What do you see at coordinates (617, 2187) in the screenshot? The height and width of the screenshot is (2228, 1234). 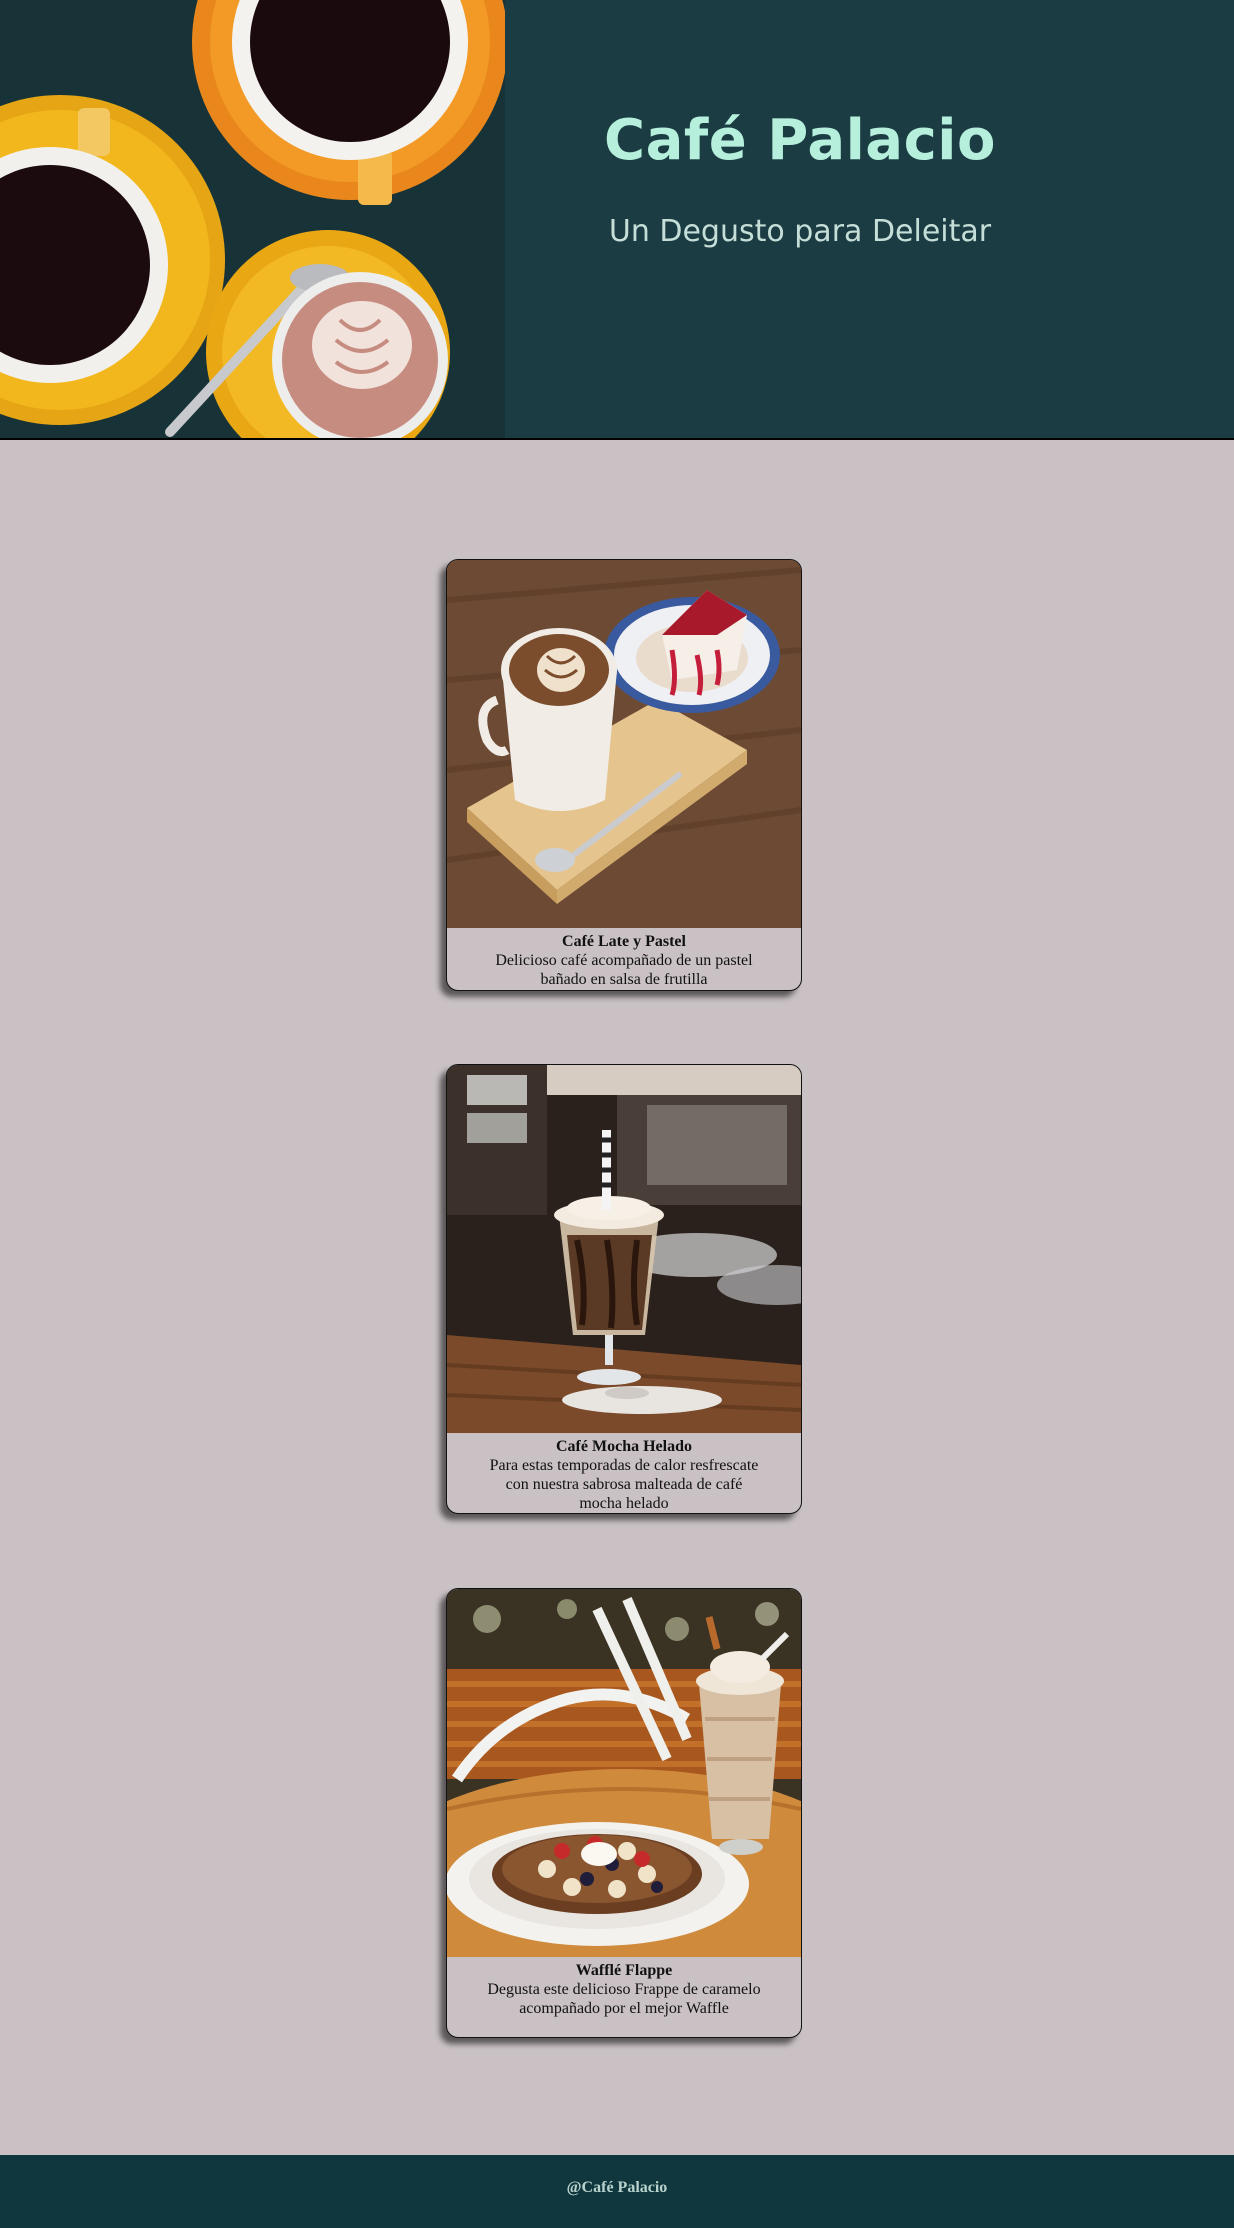 I see `footer-credit: @Café Palacio` at bounding box center [617, 2187].